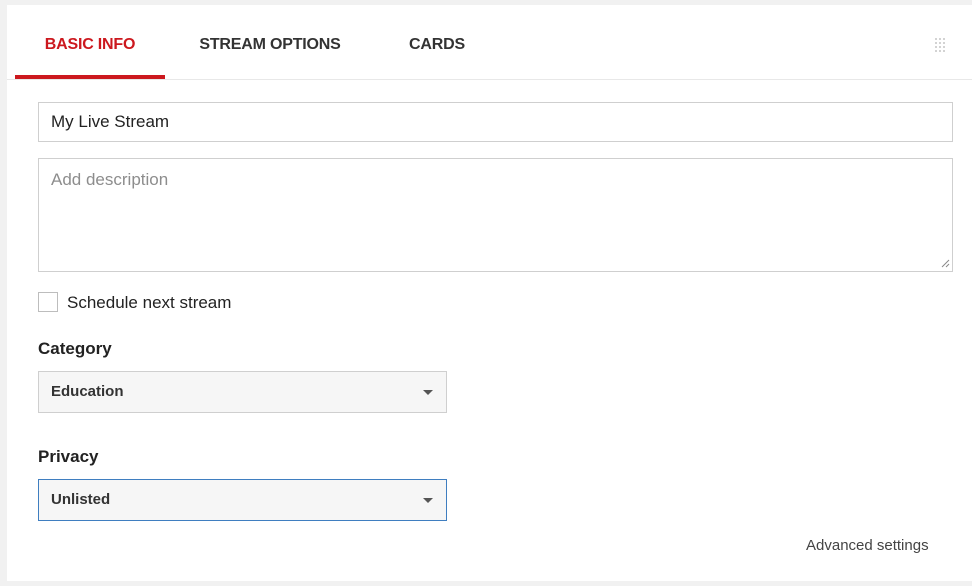  What do you see at coordinates (81, 499) in the screenshot?
I see `privacy-selected-value: Unlisted` at bounding box center [81, 499].